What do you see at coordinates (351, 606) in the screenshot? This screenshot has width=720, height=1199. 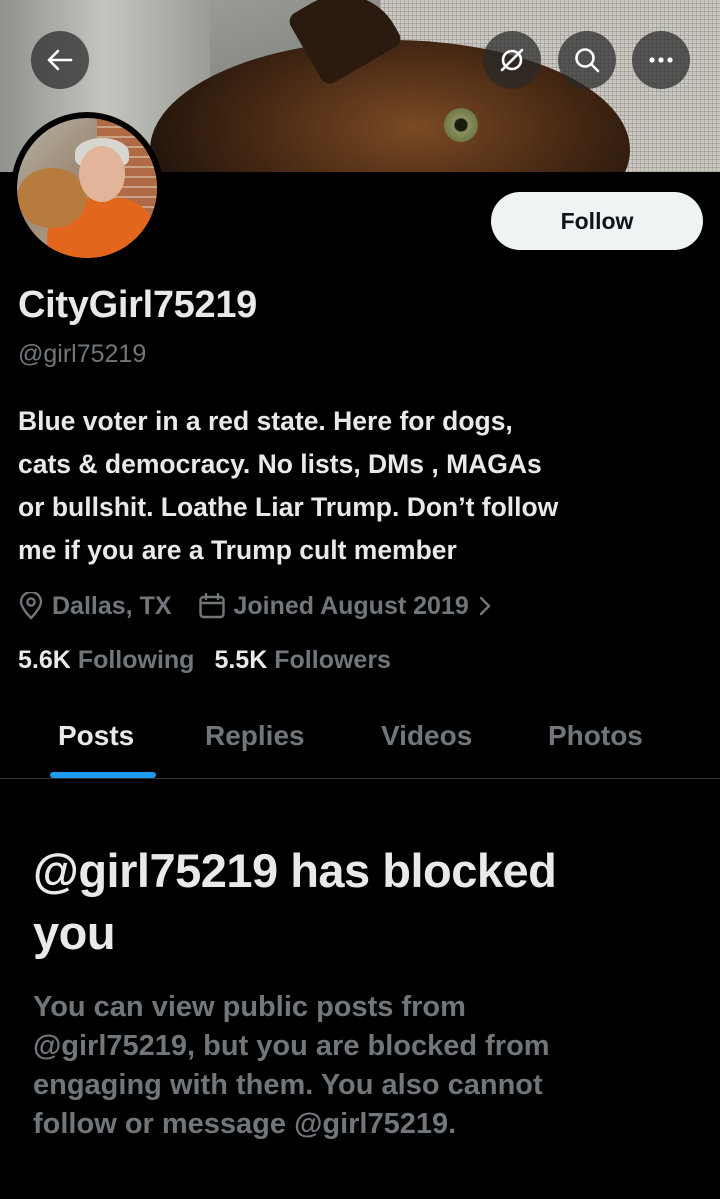 I see `joined-date: Joined August 2019` at bounding box center [351, 606].